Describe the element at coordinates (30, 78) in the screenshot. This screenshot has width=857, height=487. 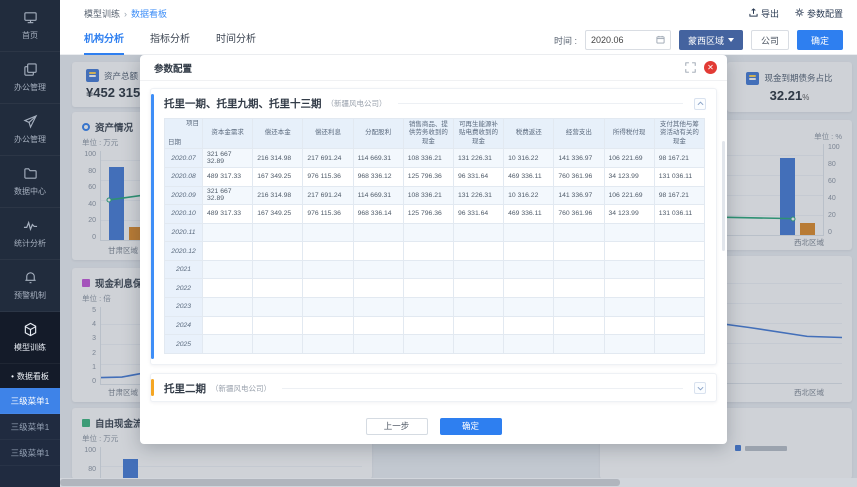
I see `sidebar-item-office-1: 办公管理` at that location.